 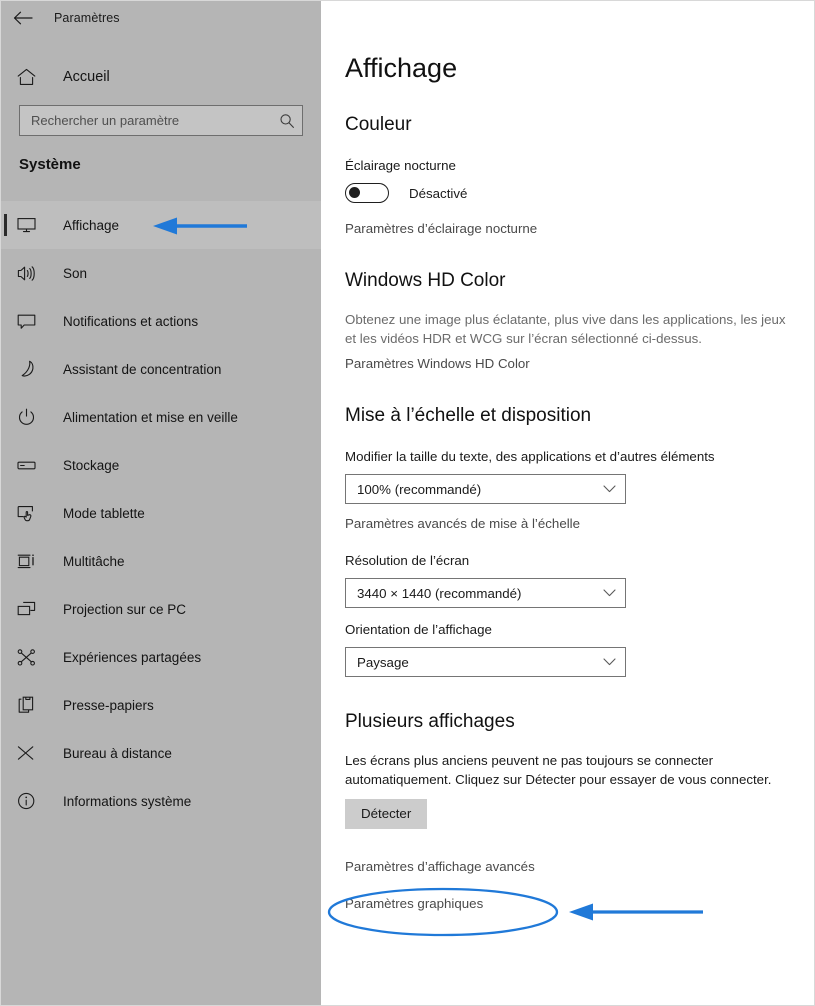 I want to click on projection-icon, so click(x=32, y=609).